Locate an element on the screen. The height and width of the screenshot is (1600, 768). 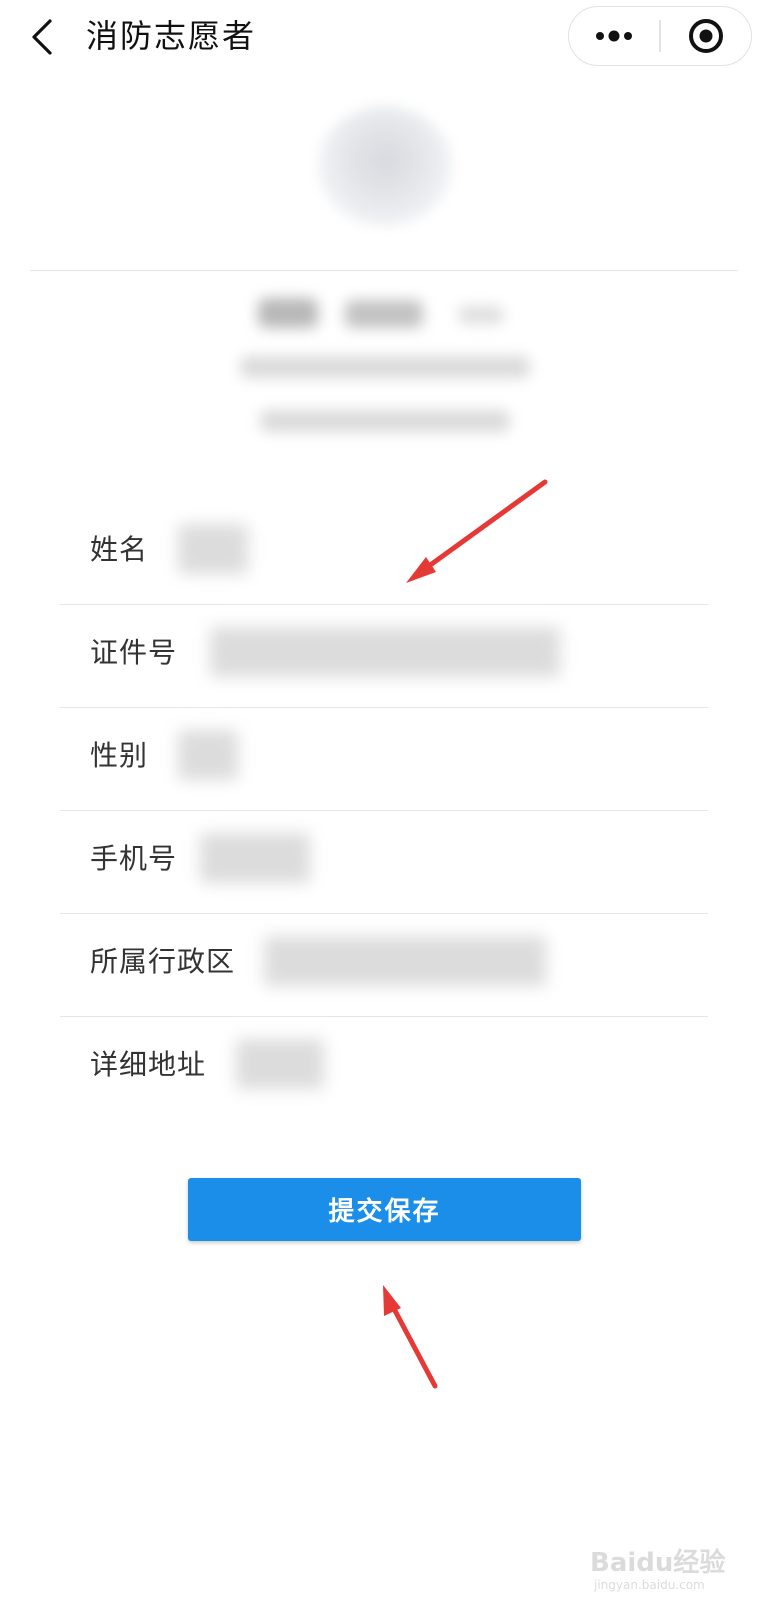
form-row-id-number: 证件号 is located at coordinates (384, 656).